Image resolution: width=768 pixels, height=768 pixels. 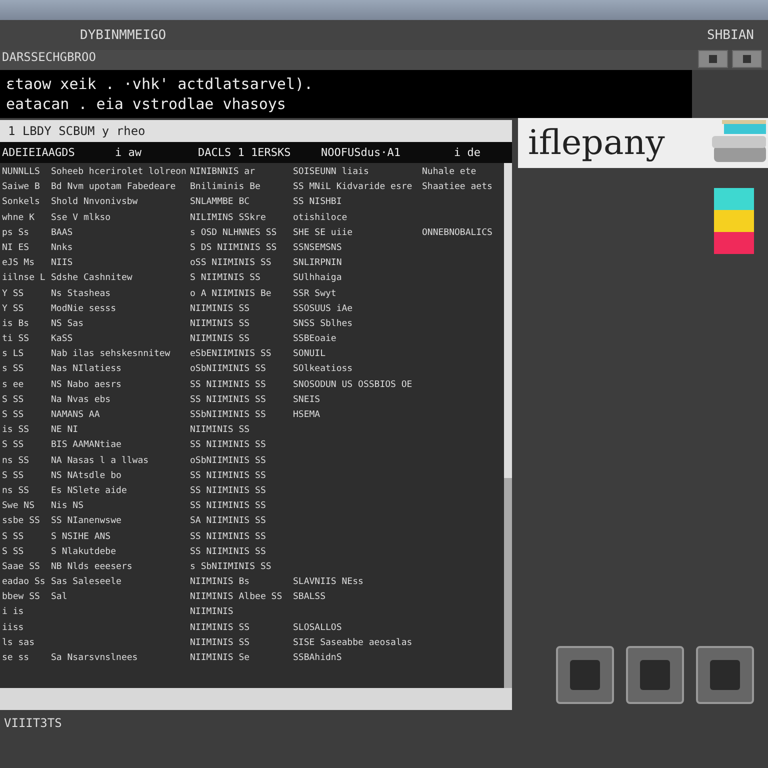 I want to click on table-cell-text: oSS NIIMINIS SS, so click(x=231, y=263).